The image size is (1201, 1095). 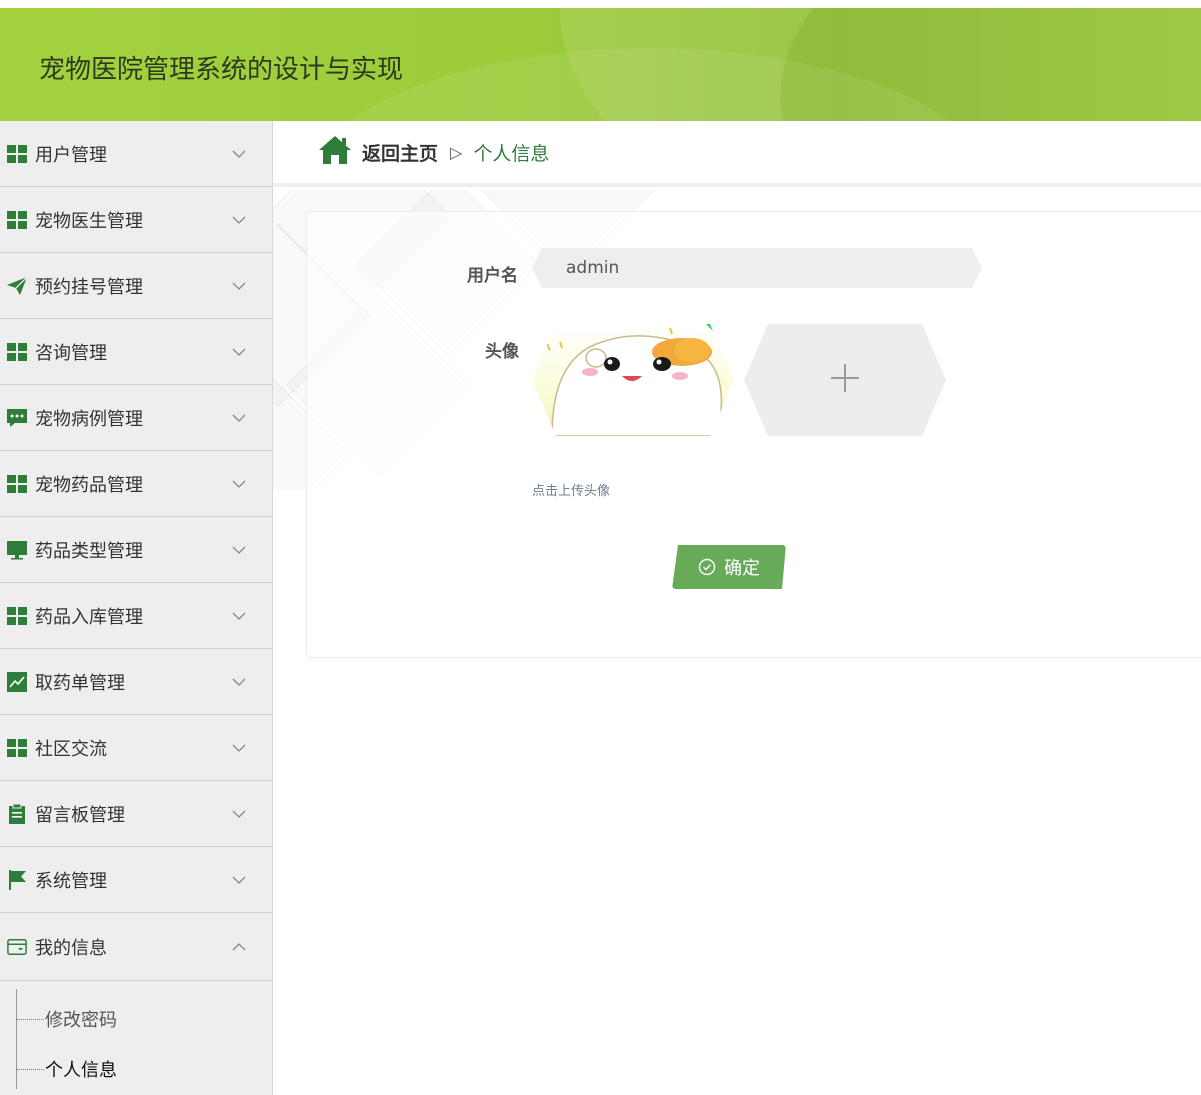 What do you see at coordinates (81, 1020) in the screenshot?
I see `sub-item-label: 修改密码` at bounding box center [81, 1020].